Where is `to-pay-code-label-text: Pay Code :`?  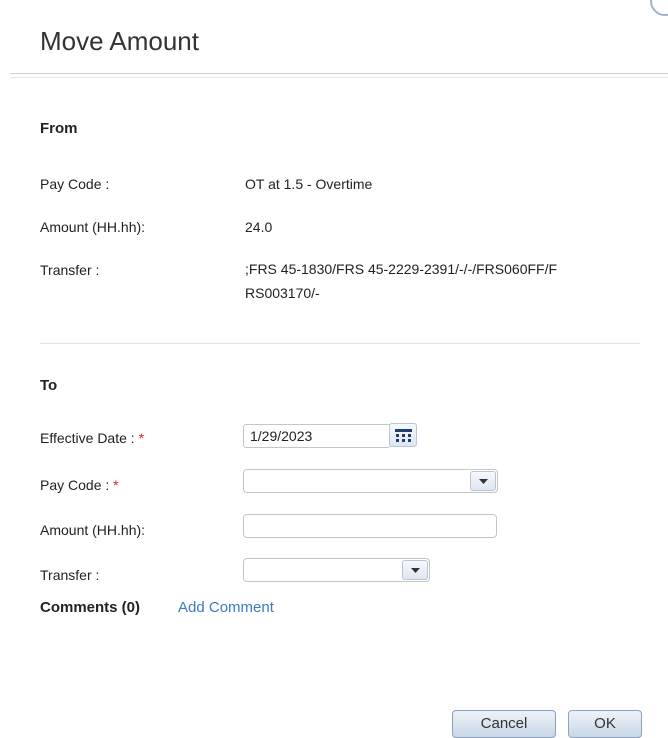
to-pay-code-label-text: Pay Code : is located at coordinates (75, 485).